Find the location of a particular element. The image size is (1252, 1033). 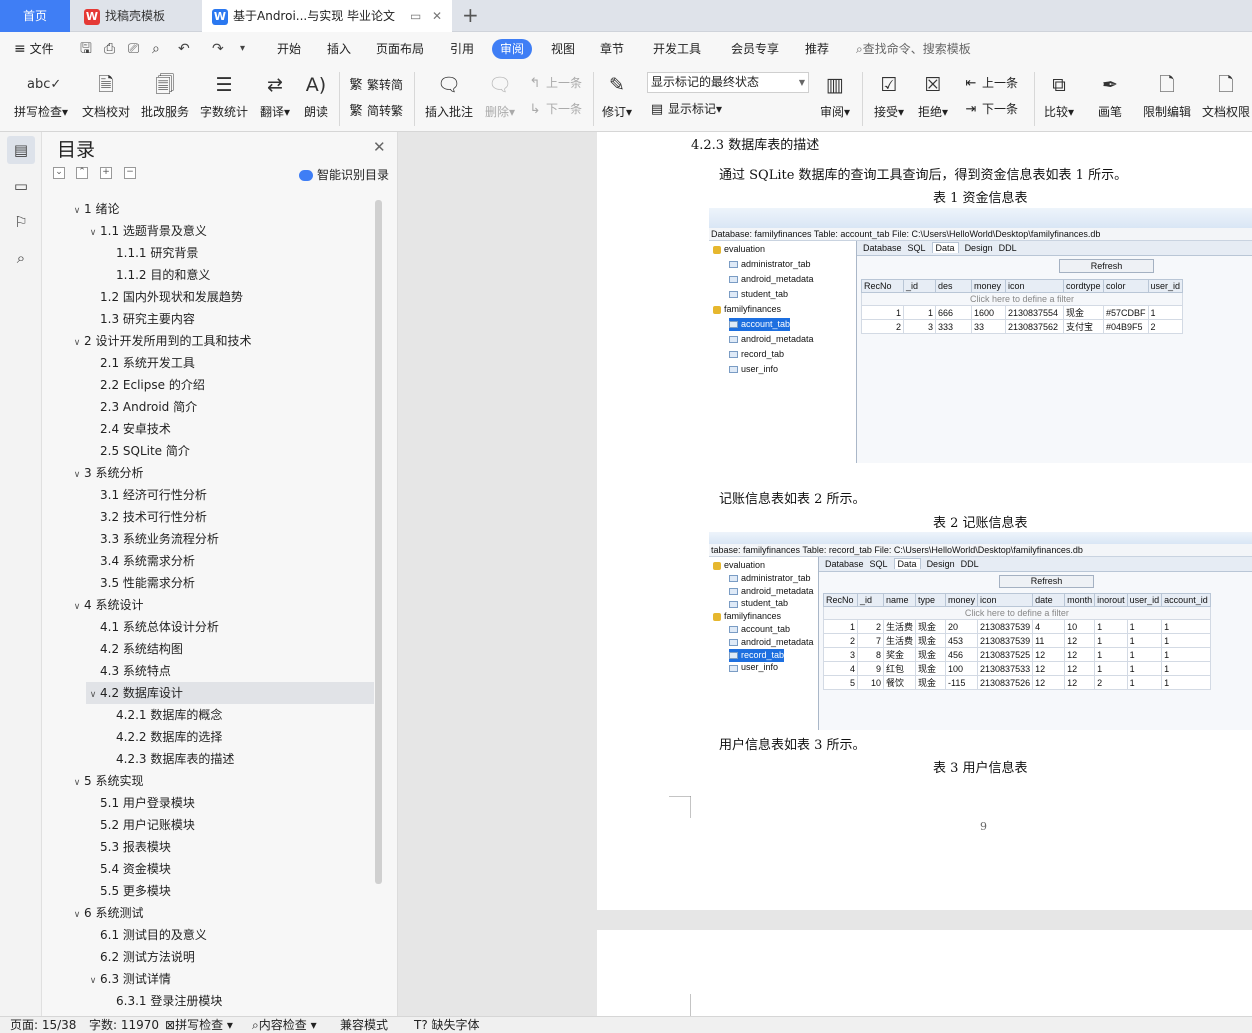

compare-button: ⧉ 比较▾ is located at coordinates (1059, 93).